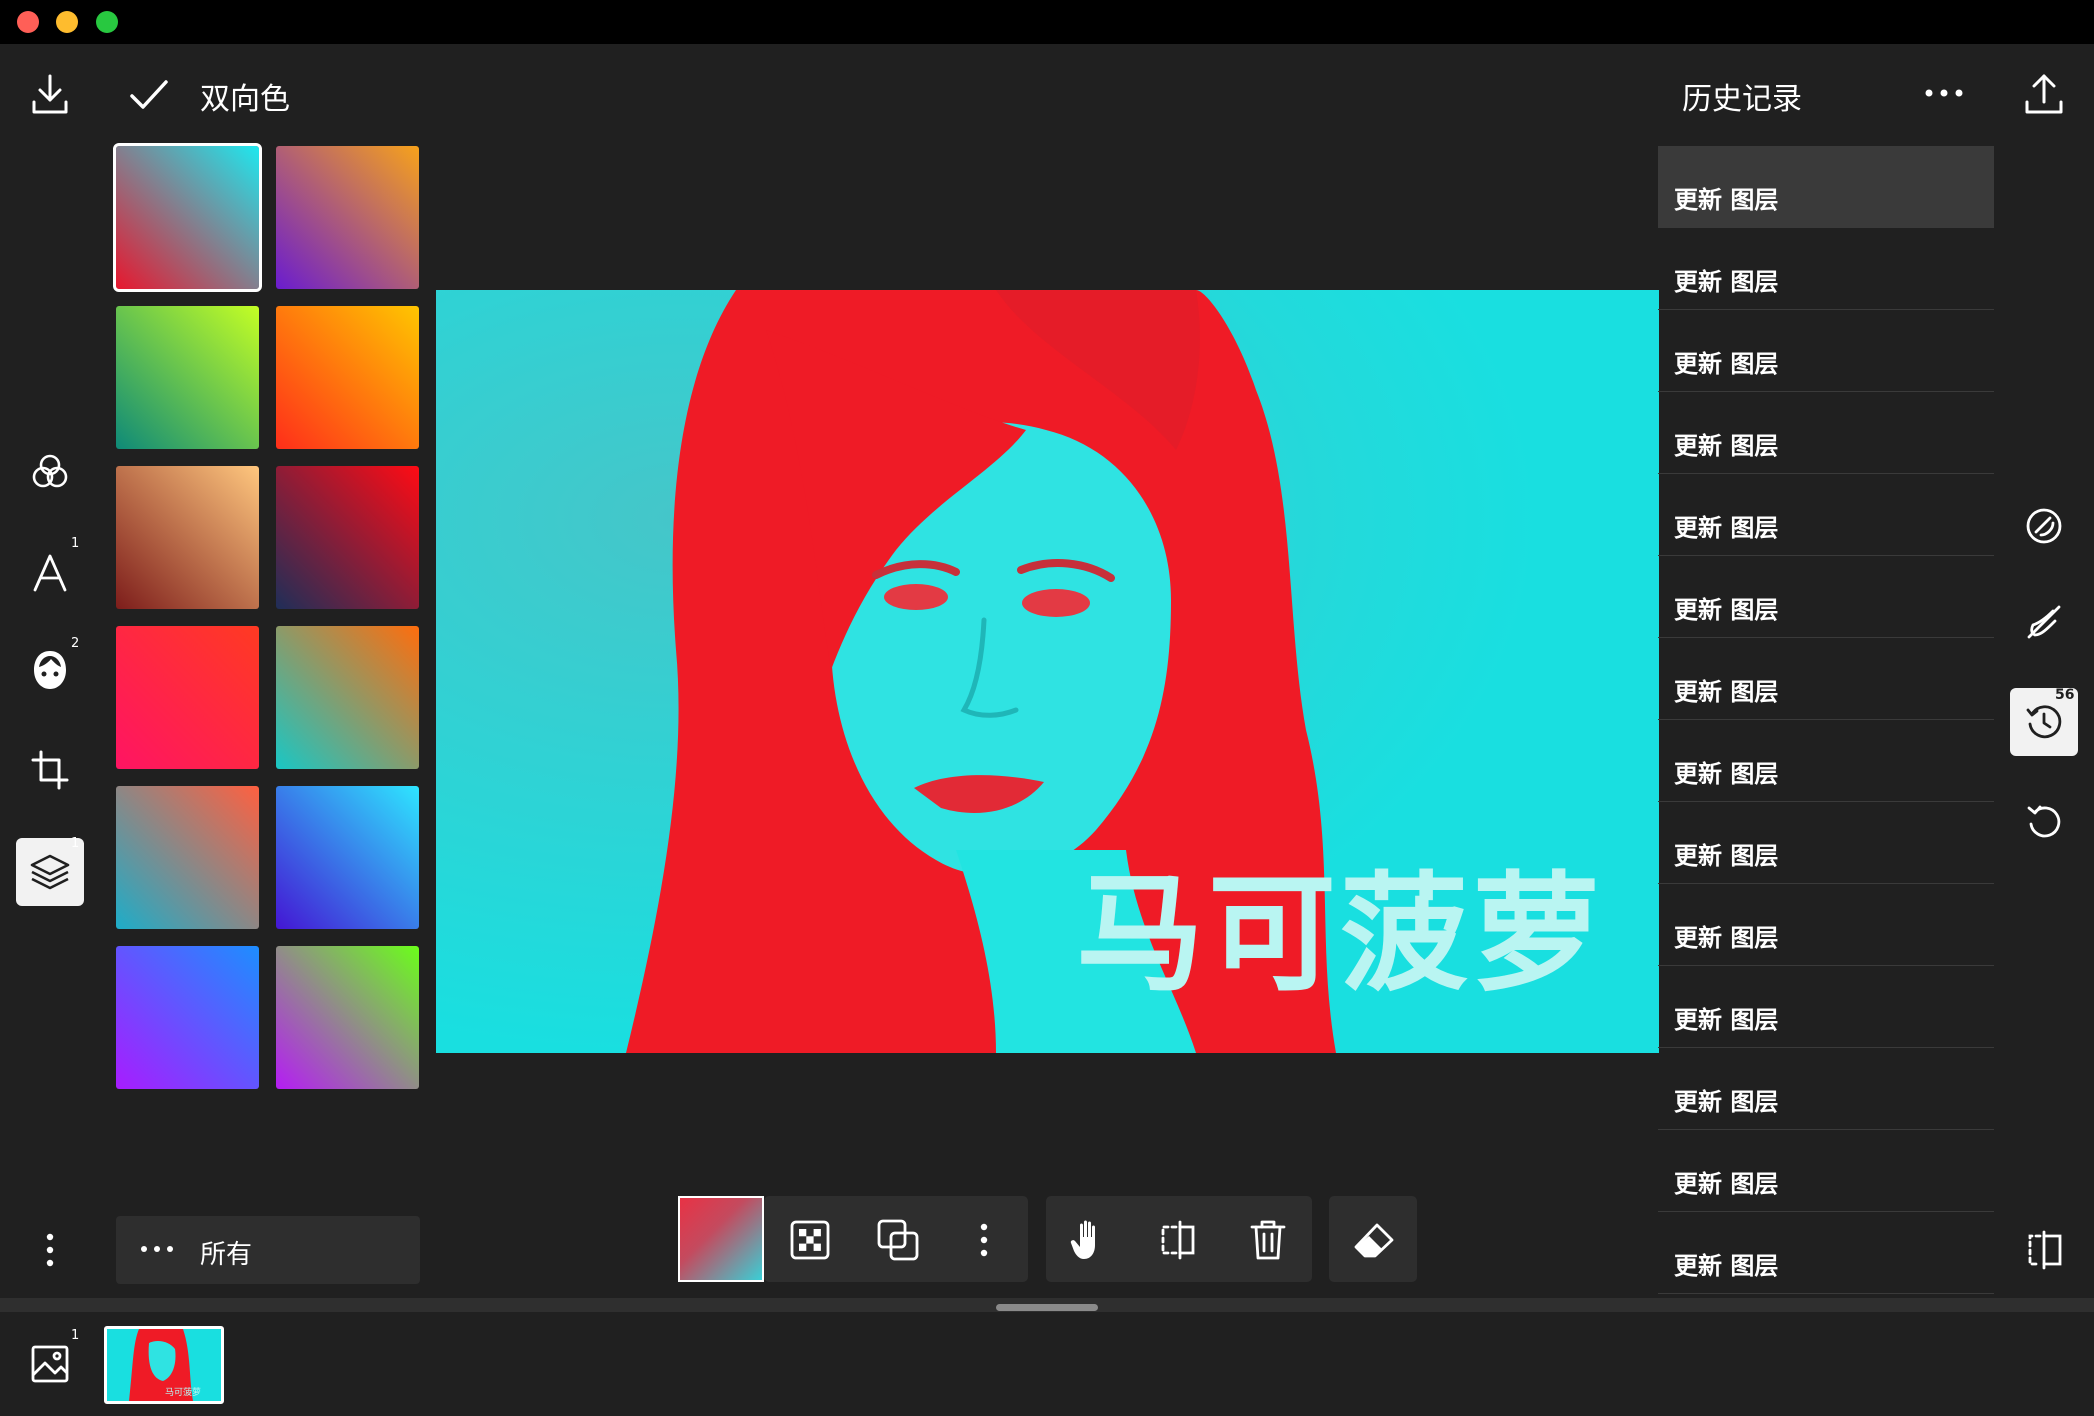  I want to click on history-title: 历史记录, so click(1742, 99).